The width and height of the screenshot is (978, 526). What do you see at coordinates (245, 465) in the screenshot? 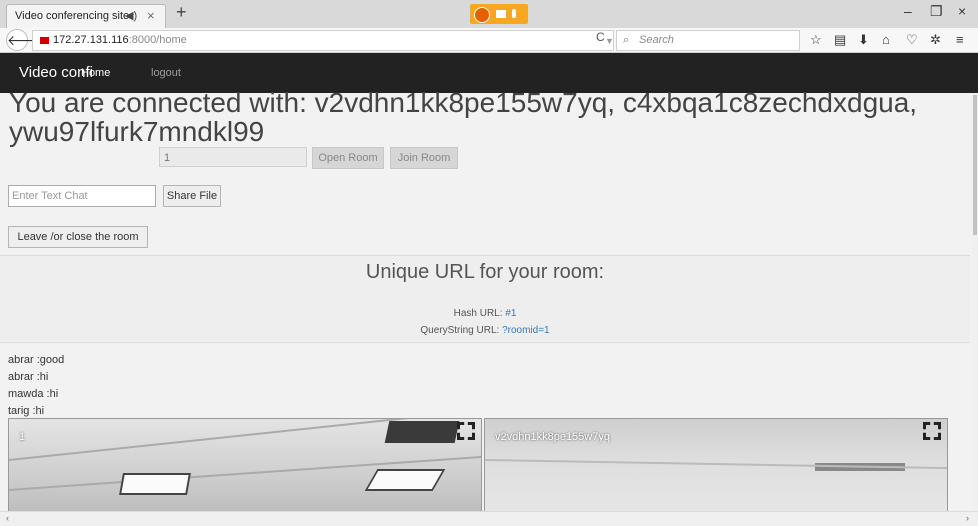
I see `video-tile: 1` at bounding box center [245, 465].